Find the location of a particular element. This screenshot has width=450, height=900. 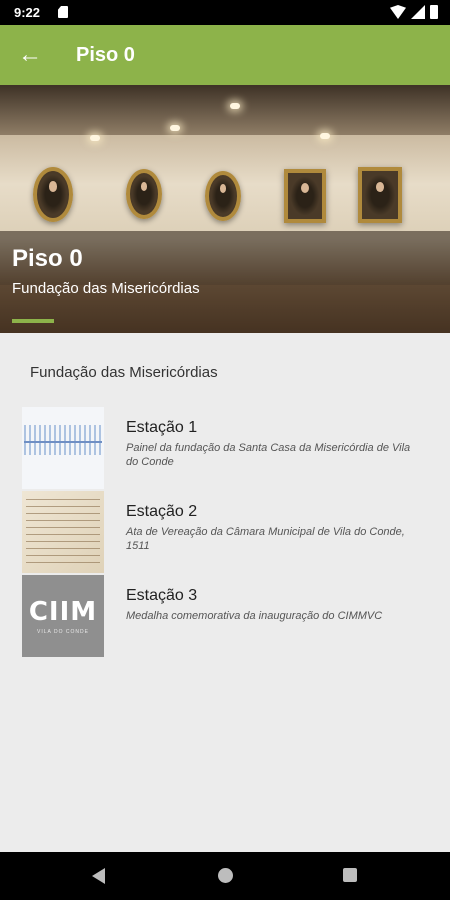

hero-title: Piso 0 is located at coordinates (47, 258).